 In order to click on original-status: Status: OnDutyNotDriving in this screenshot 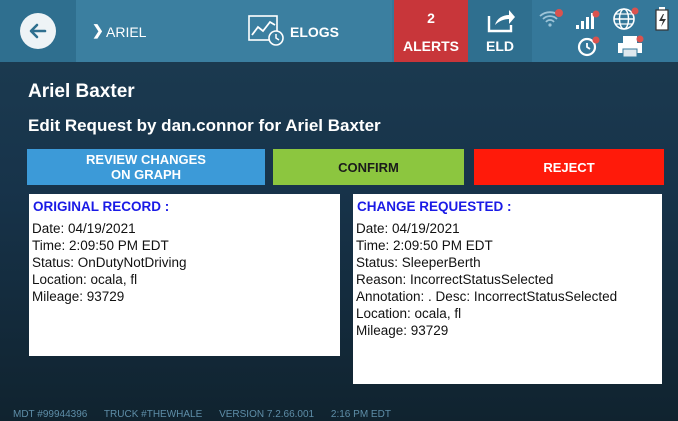, I will do `click(109, 262)`.